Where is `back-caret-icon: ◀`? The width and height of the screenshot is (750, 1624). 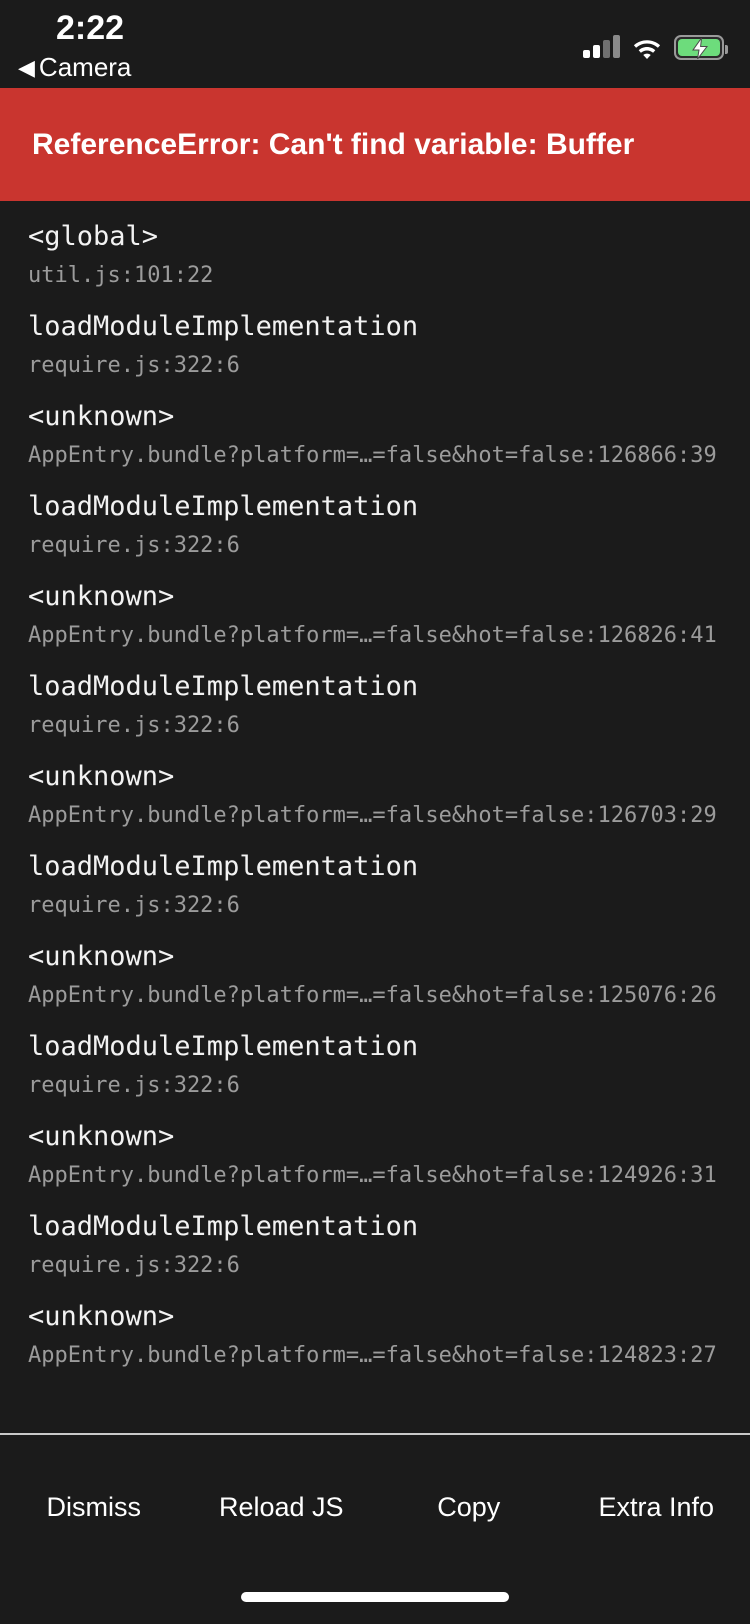
back-caret-icon: ◀ is located at coordinates (26, 67).